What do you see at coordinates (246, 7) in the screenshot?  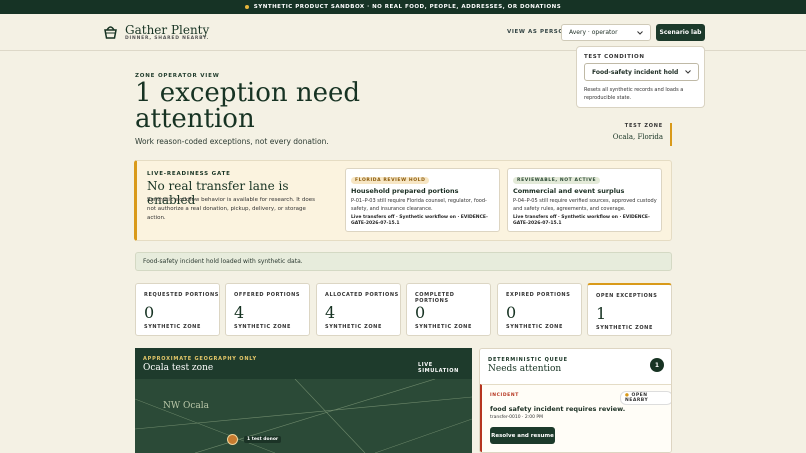 I see `status-dot-icon` at bounding box center [246, 7].